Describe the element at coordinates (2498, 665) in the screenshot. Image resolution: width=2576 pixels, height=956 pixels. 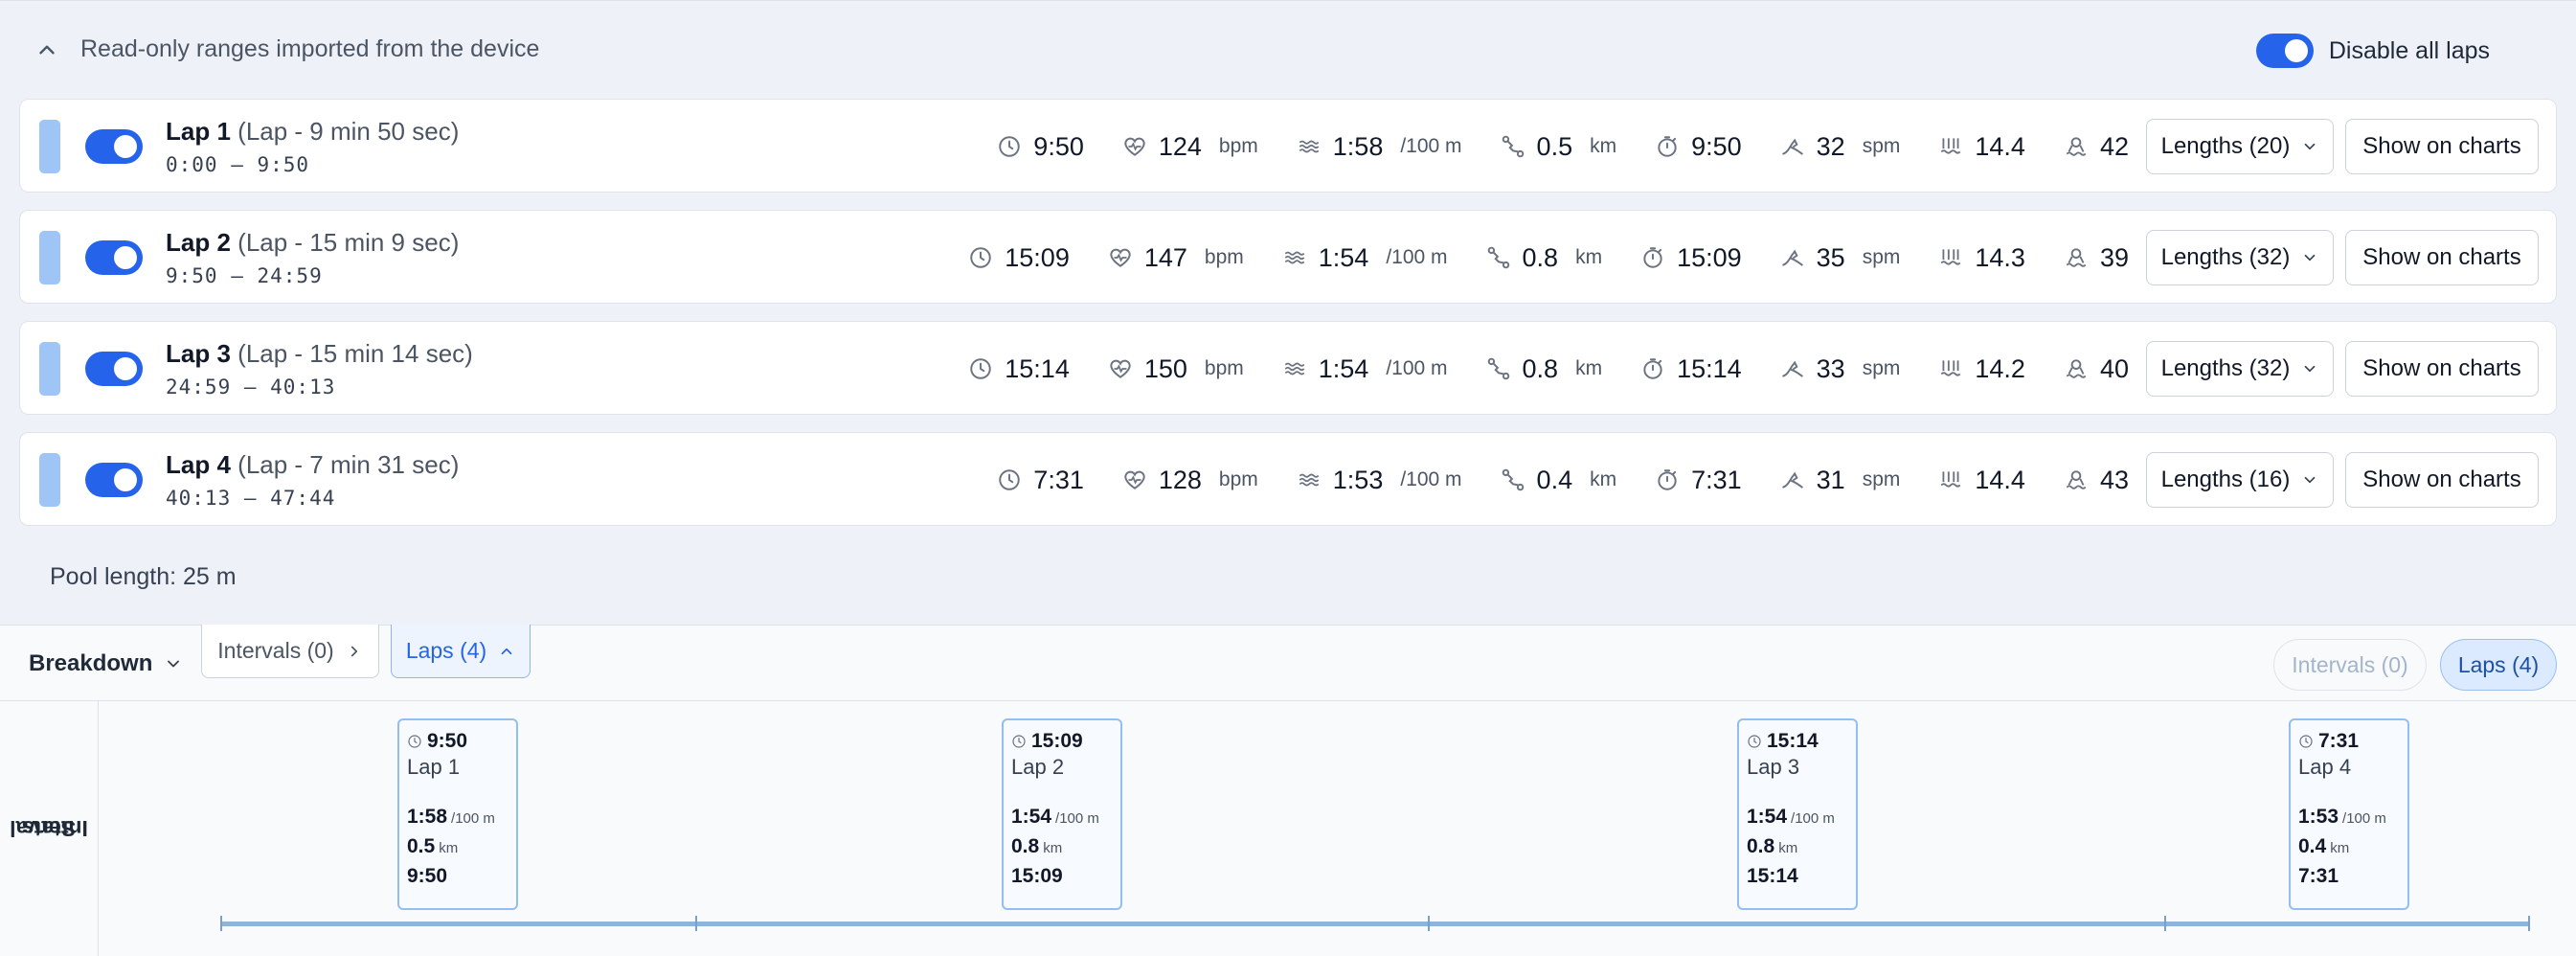
I see `filter-pill-laps: Laps (4)` at that location.